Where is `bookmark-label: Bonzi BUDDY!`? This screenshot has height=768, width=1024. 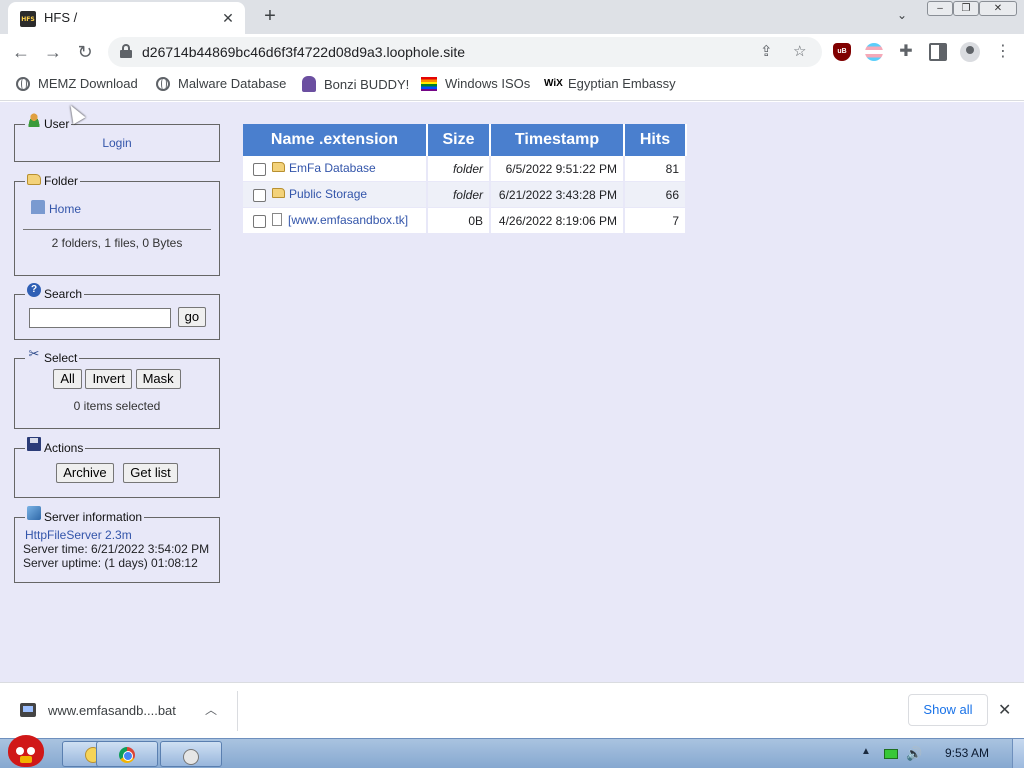
bookmark-label: Bonzi BUDDY! is located at coordinates (367, 84).